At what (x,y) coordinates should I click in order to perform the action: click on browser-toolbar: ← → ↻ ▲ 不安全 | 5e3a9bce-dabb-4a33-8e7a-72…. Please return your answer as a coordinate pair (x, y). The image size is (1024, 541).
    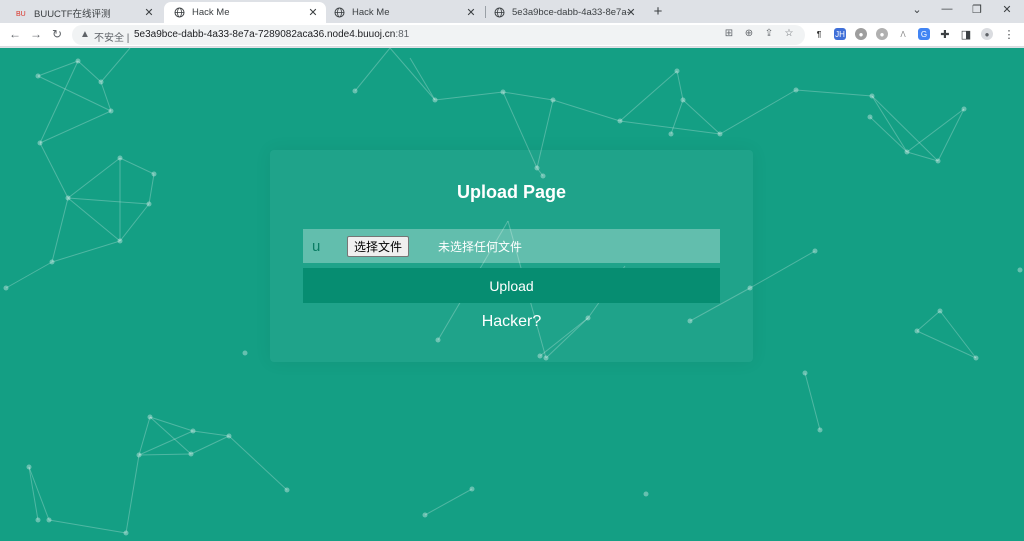
    Looking at the image, I should click on (512, 35).